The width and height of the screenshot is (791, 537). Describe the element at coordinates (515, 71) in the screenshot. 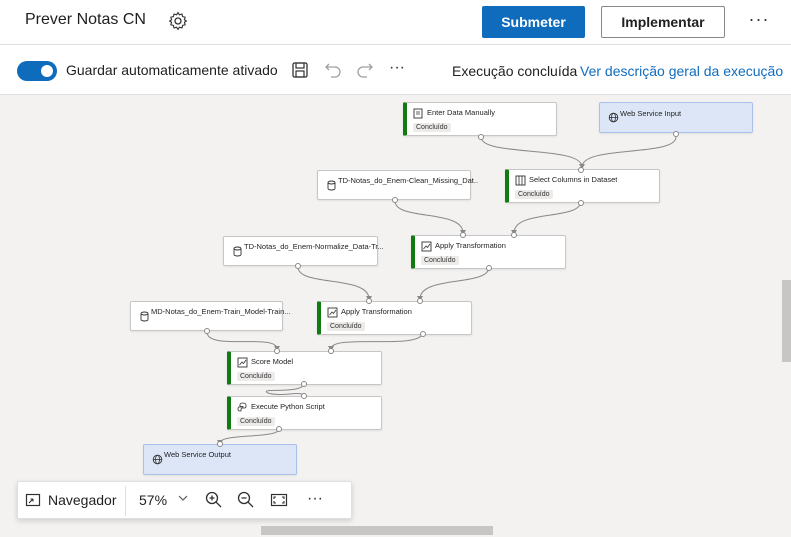

I see `run-status-text: Execução concluída` at that location.